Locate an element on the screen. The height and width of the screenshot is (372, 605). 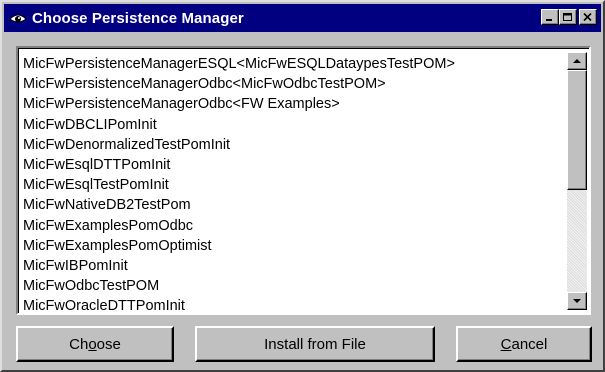
cancel-button: Cancel is located at coordinates (524, 344).